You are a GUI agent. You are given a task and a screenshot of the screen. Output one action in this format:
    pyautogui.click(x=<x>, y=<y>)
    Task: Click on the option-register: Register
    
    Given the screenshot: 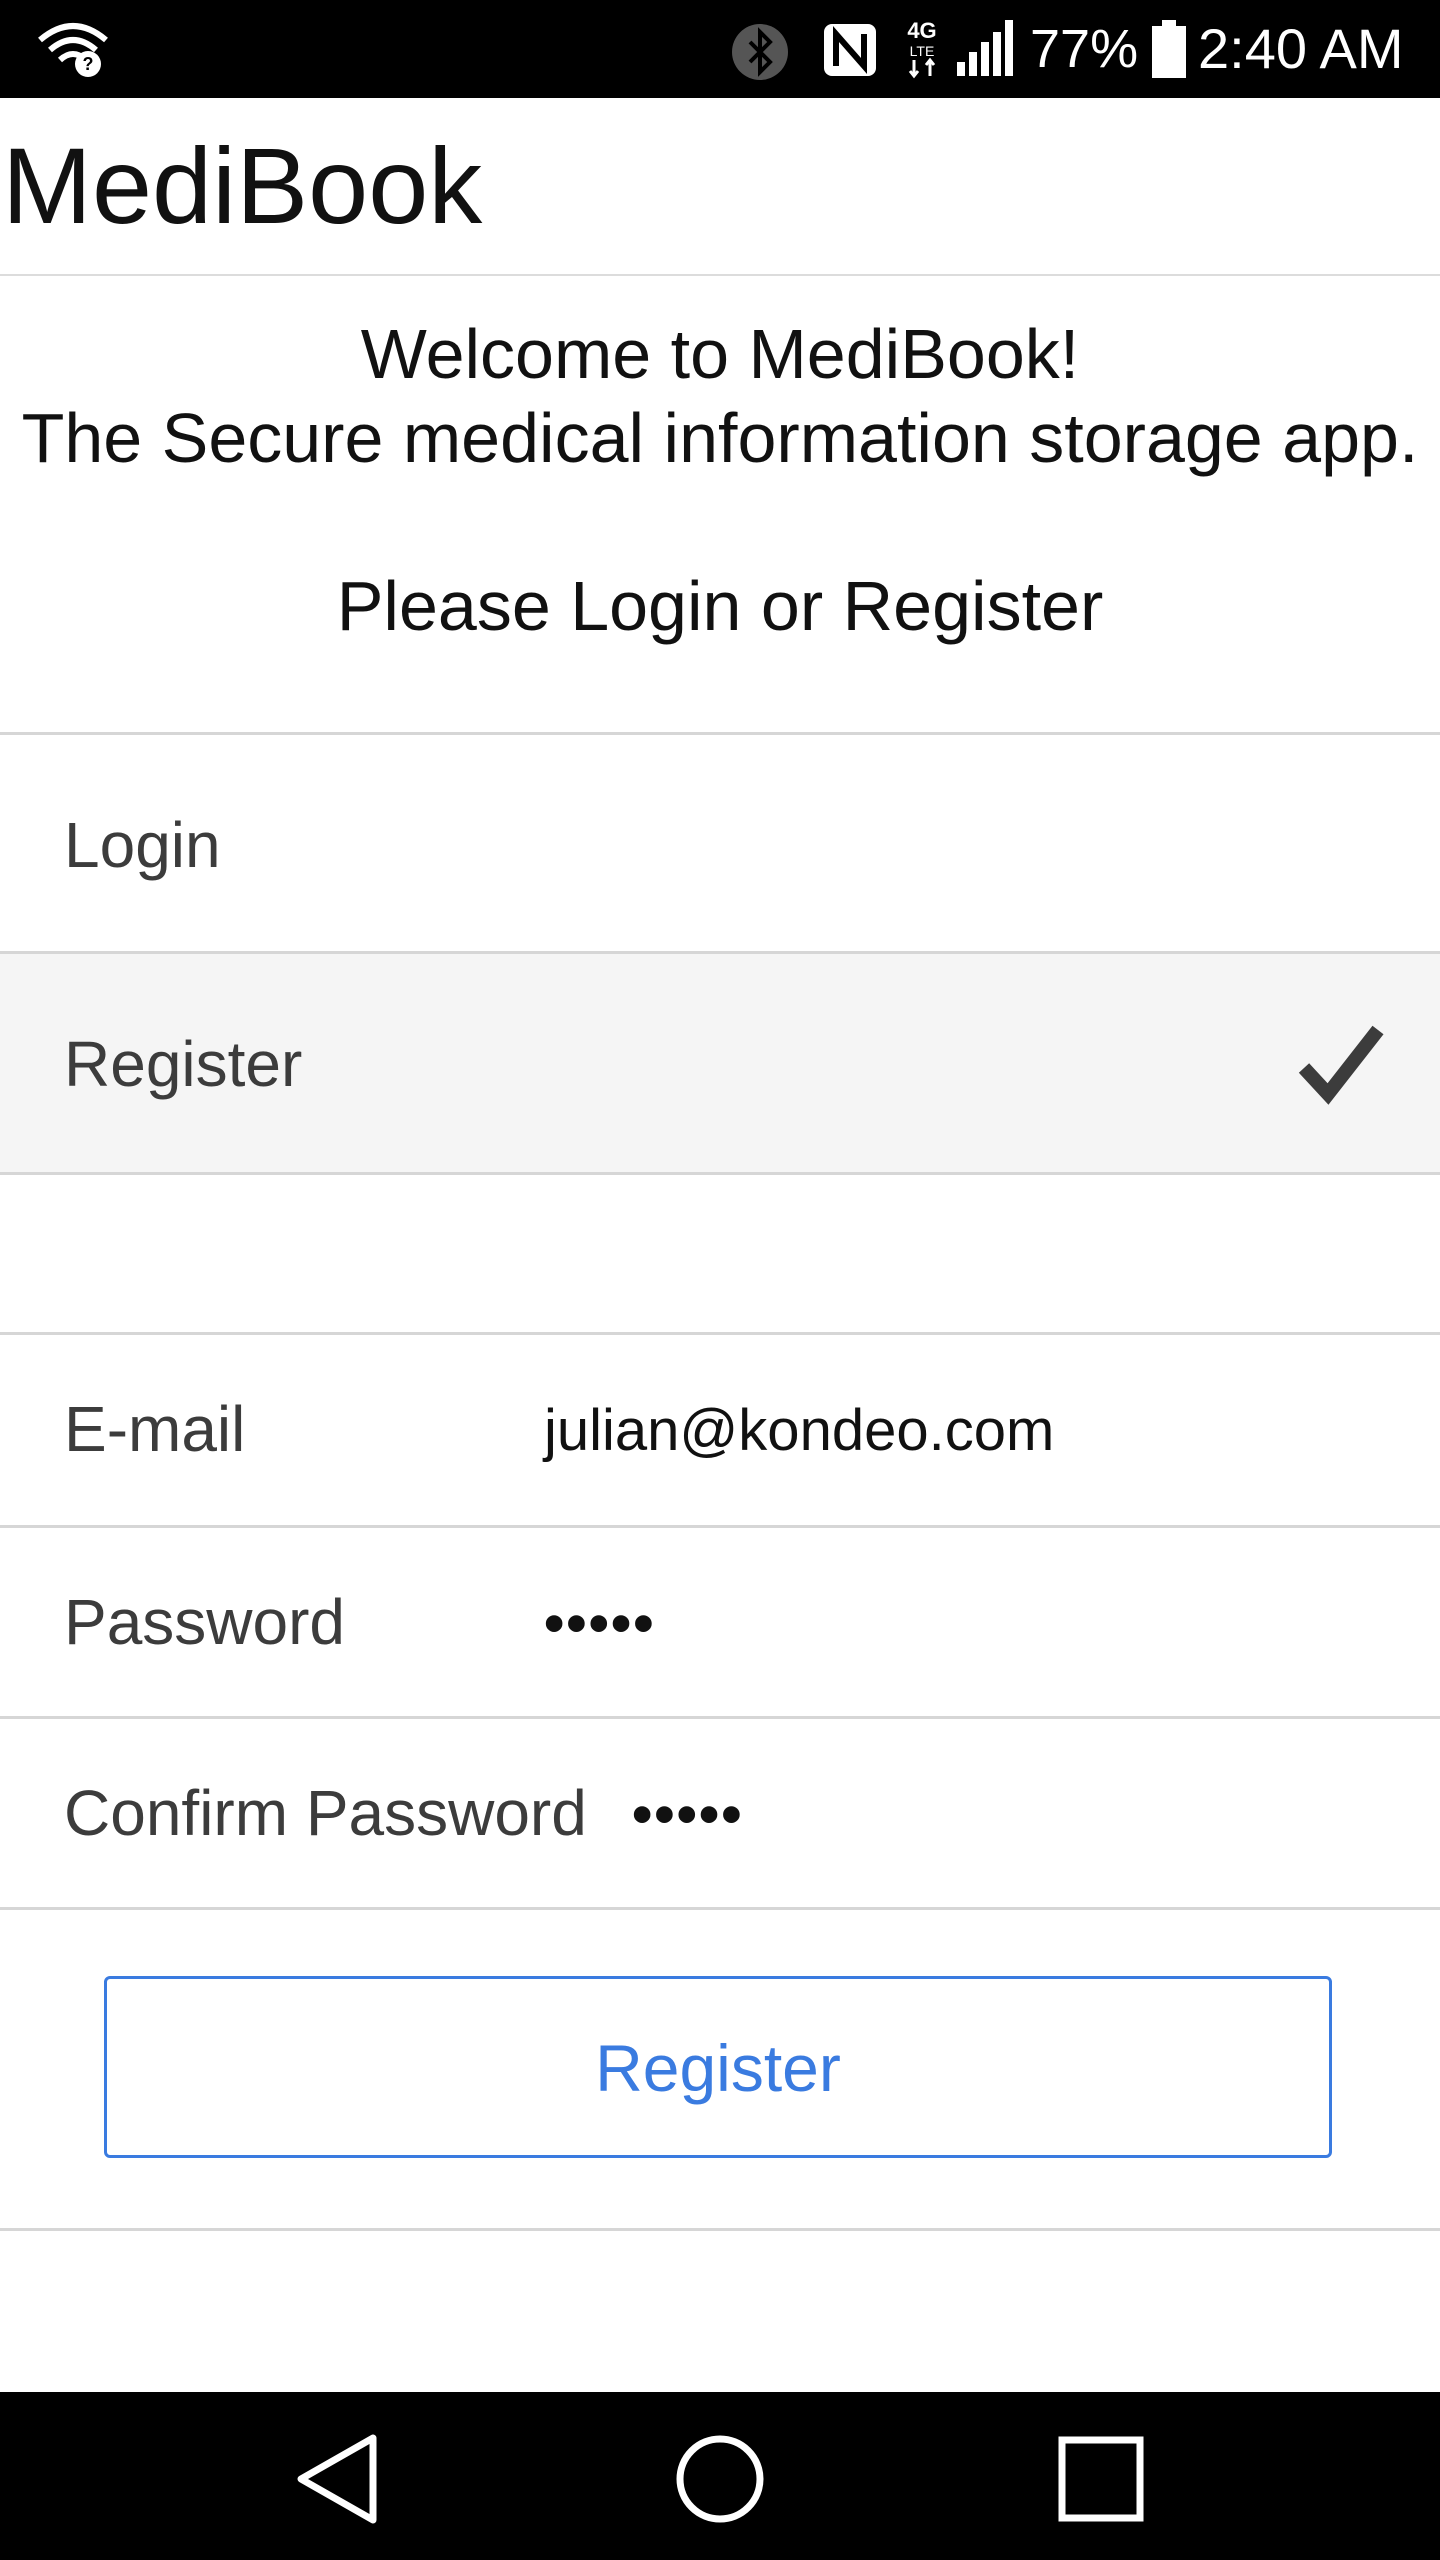 What is the action you would take?
    pyautogui.click(x=720, y=1063)
    